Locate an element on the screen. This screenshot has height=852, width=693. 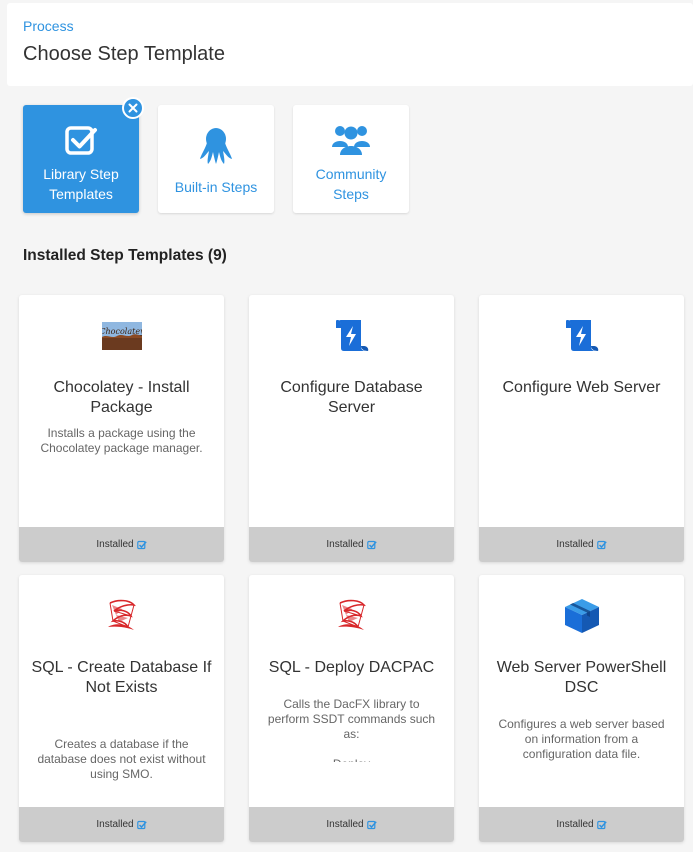
template-card-configure-web-server: Configure Web Server Installed is located at coordinates (581, 428).